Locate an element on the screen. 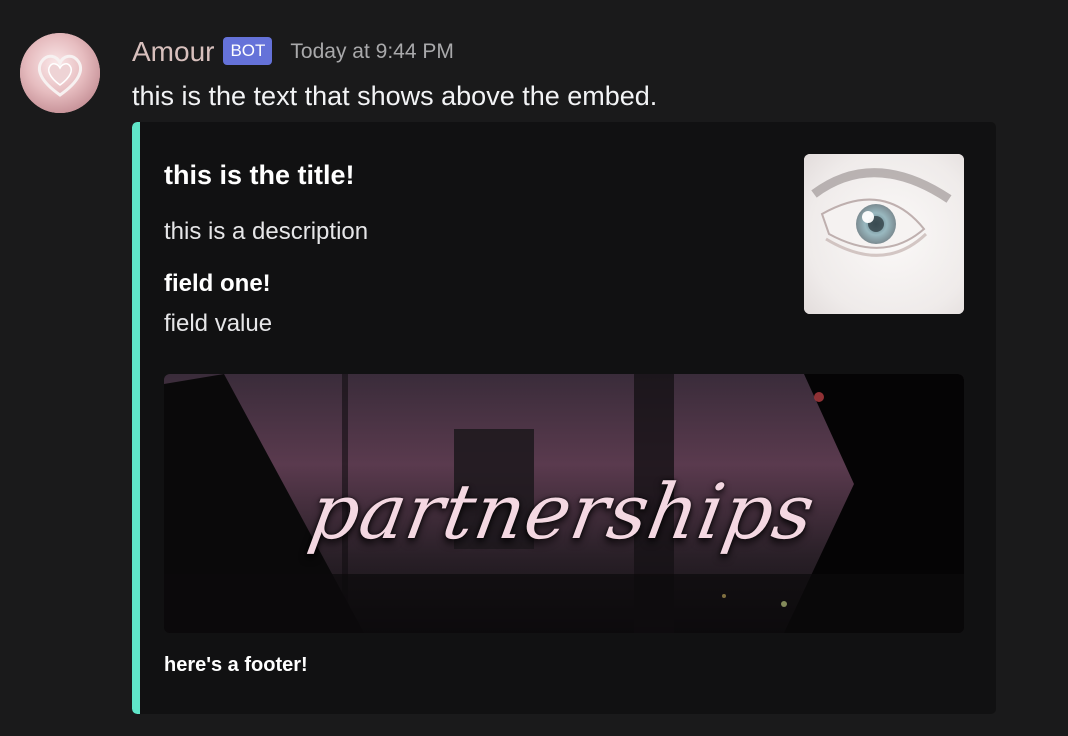 The height and width of the screenshot is (736, 1068). banner-caption: partnerships is located at coordinates (562, 511).